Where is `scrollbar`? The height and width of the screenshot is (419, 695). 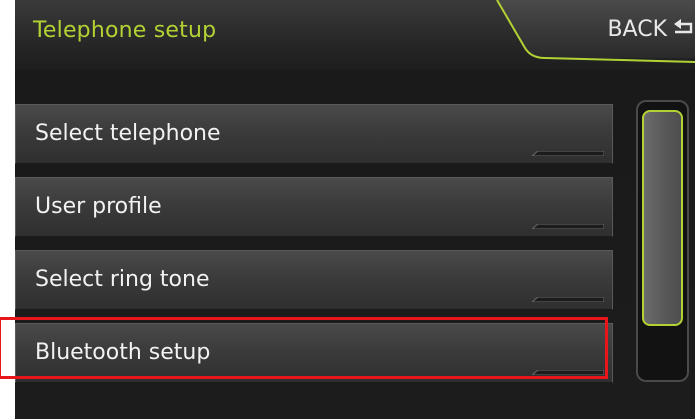 scrollbar is located at coordinates (662, 241).